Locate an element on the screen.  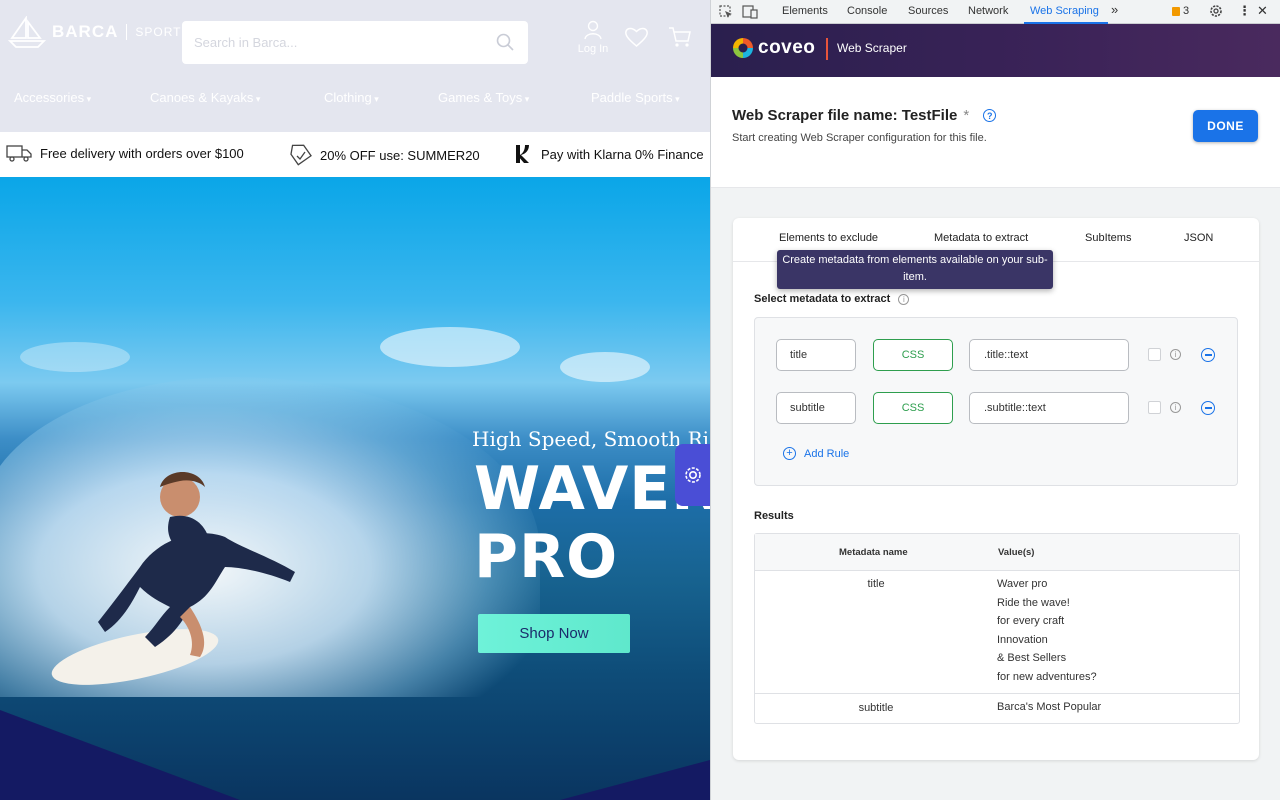
app-name: Web Scraper is located at coordinates (872, 48).